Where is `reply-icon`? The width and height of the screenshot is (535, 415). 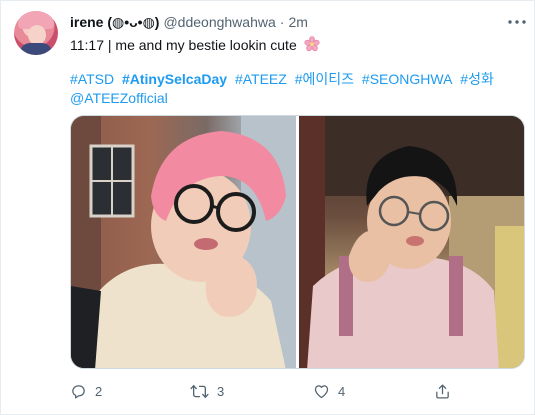 reply-icon is located at coordinates (78, 392).